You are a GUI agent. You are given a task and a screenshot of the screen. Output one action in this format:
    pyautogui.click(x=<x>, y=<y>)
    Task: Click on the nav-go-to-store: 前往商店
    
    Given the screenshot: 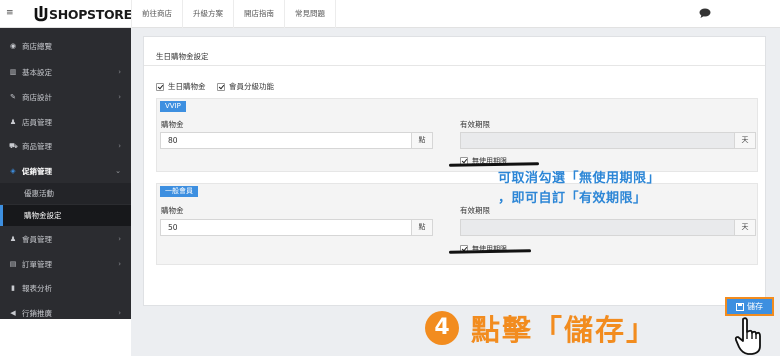 What is the action you would take?
    pyautogui.click(x=156, y=14)
    